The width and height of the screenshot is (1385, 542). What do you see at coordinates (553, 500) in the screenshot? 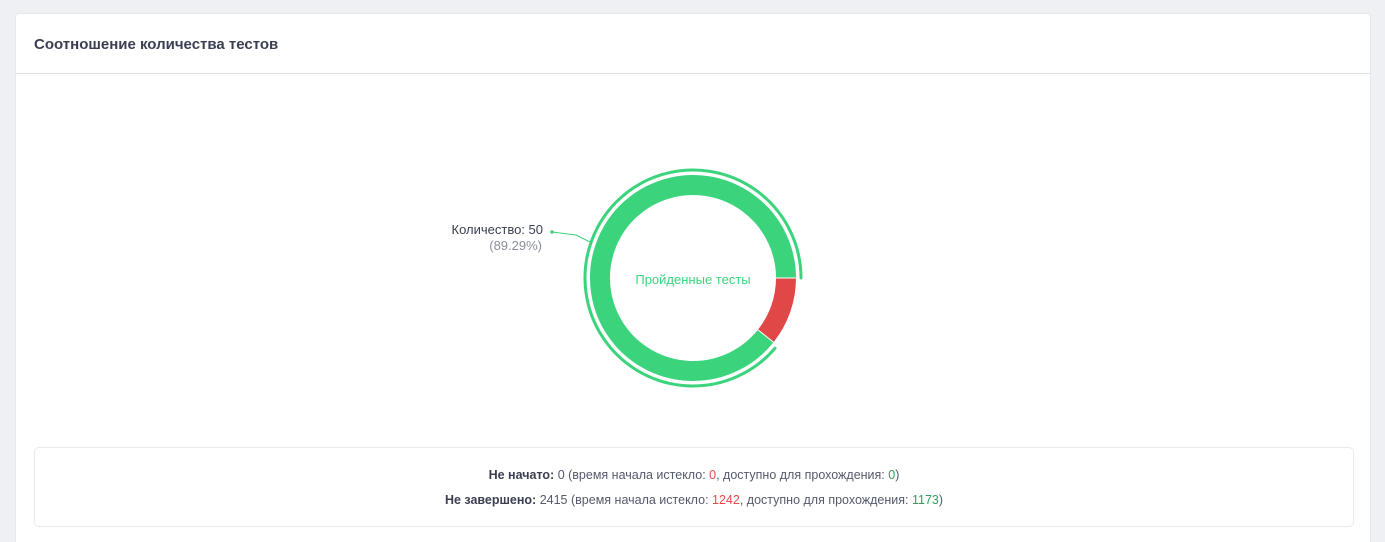
I see `not-finished-value: 2415` at bounding box center [553, 500].